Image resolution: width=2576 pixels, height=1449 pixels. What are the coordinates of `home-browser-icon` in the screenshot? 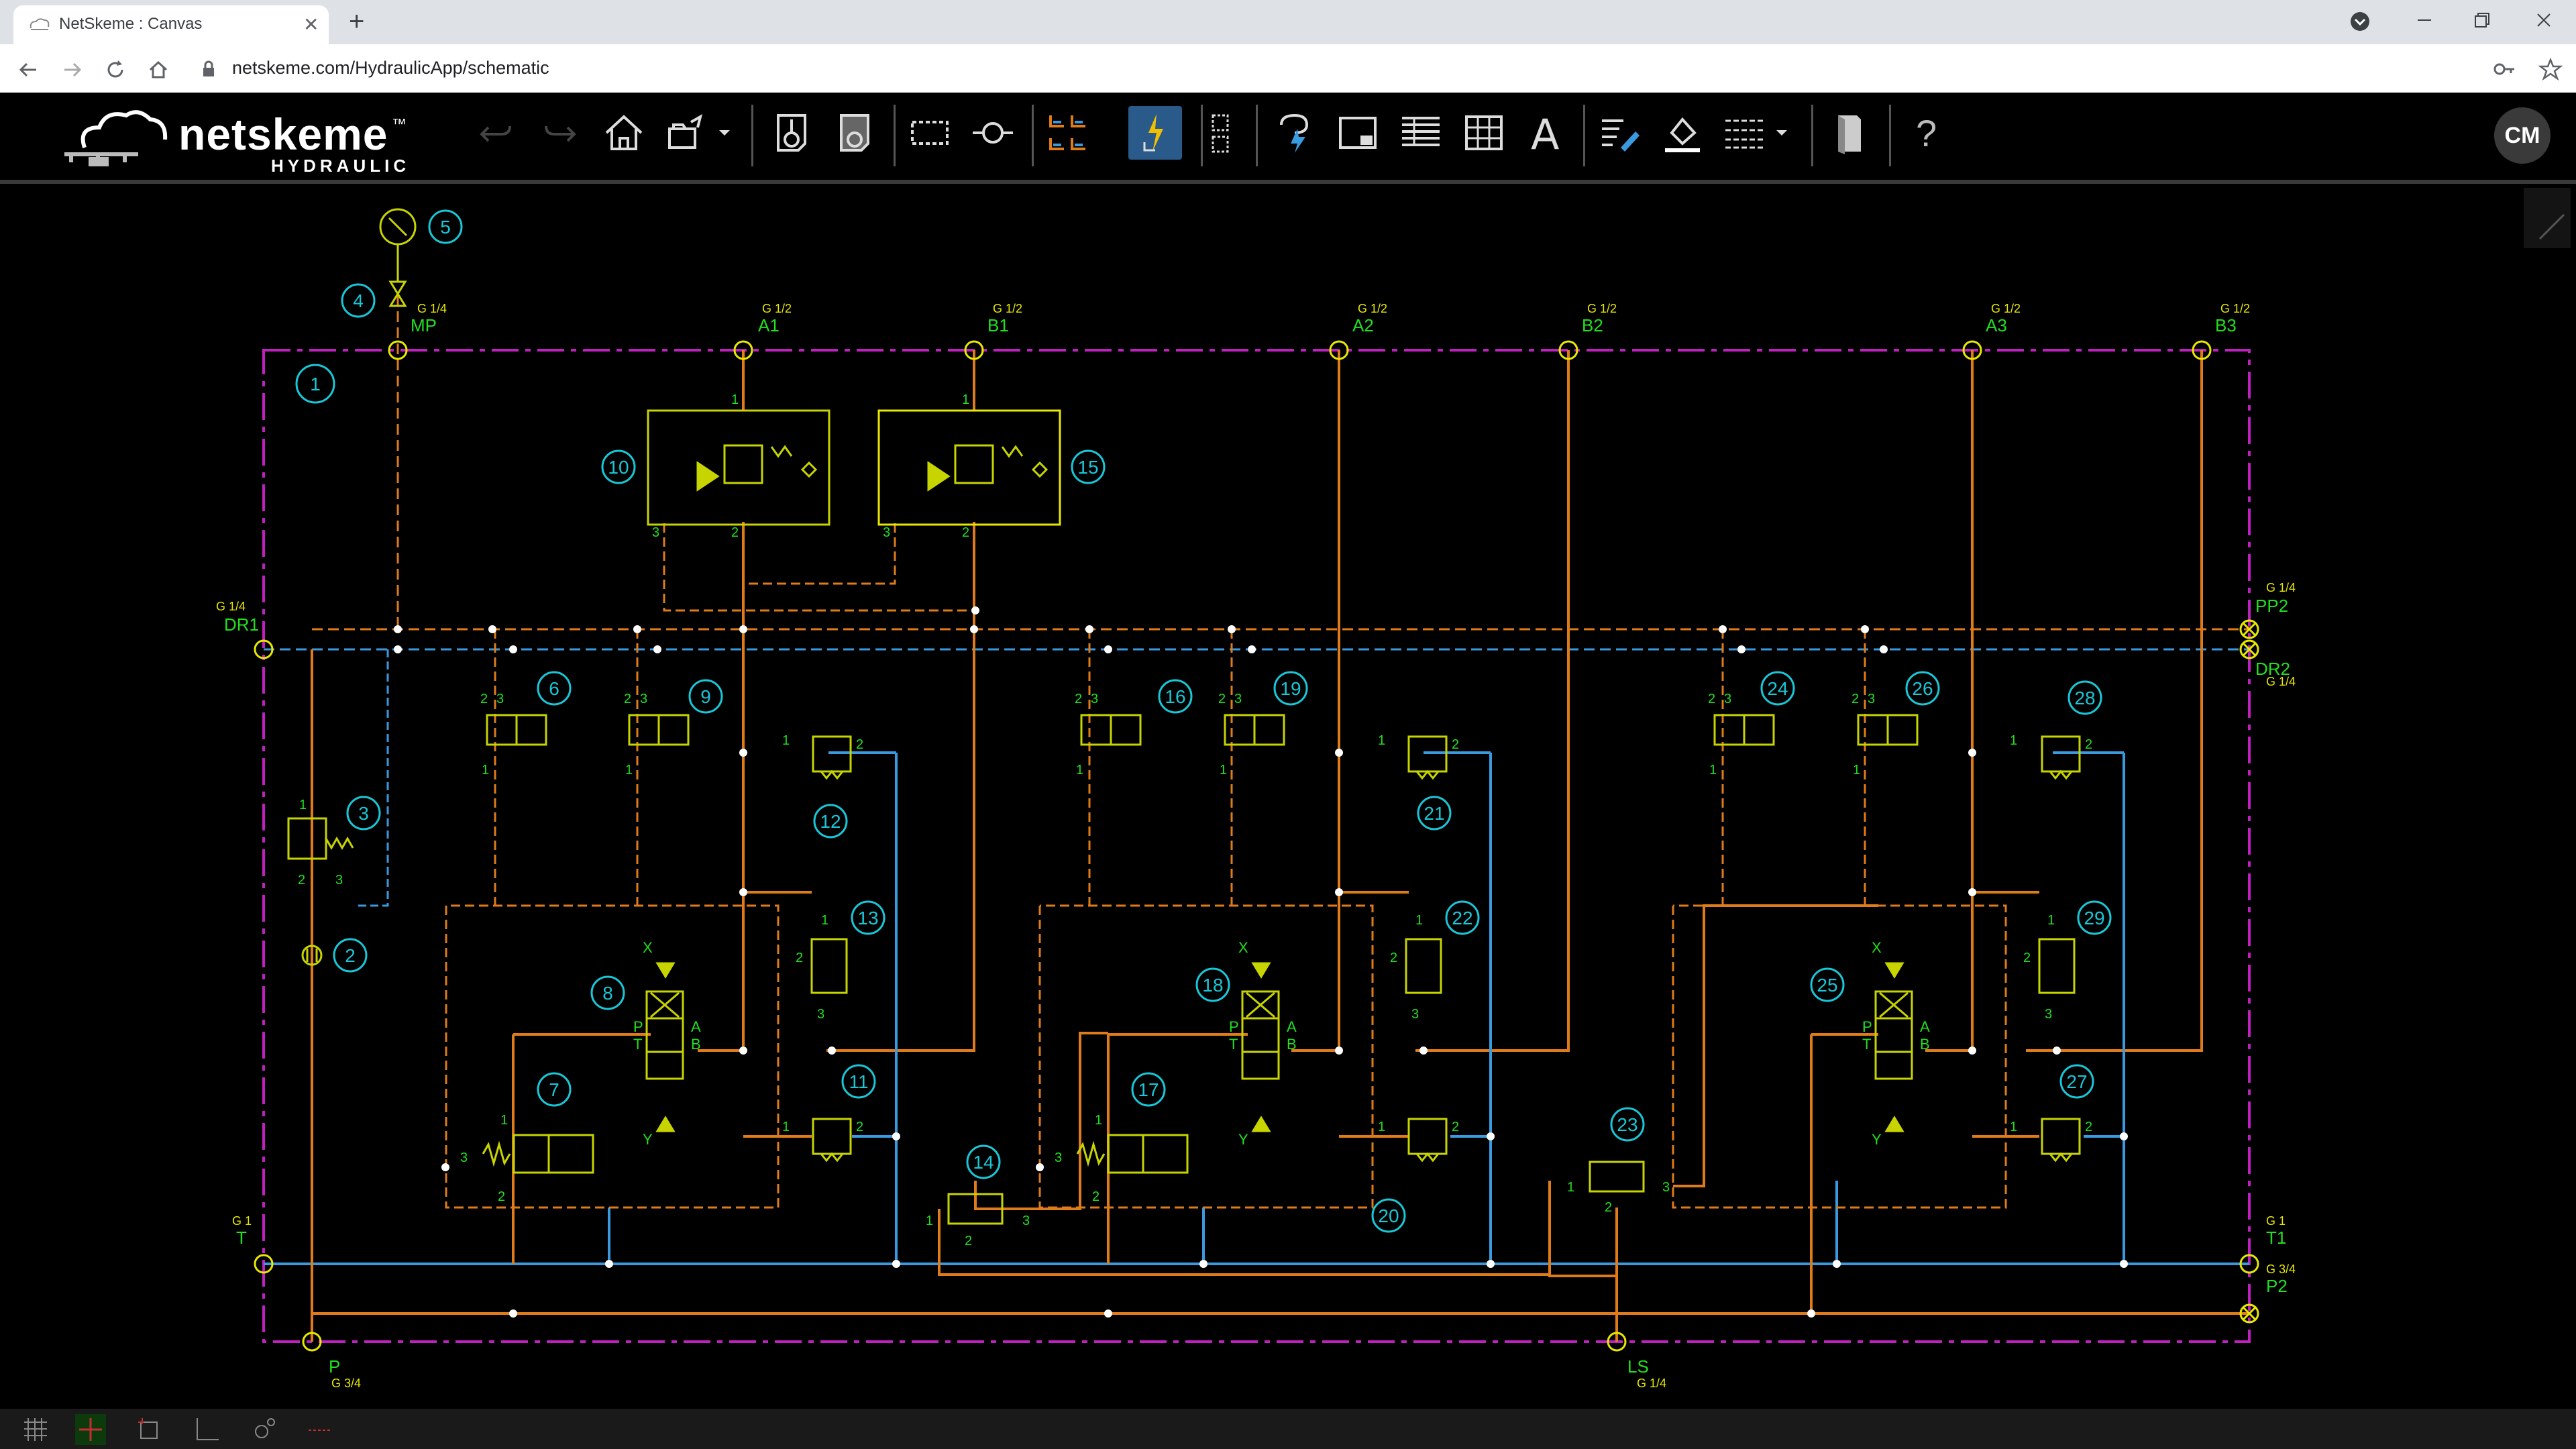 It's located at (158, 69).